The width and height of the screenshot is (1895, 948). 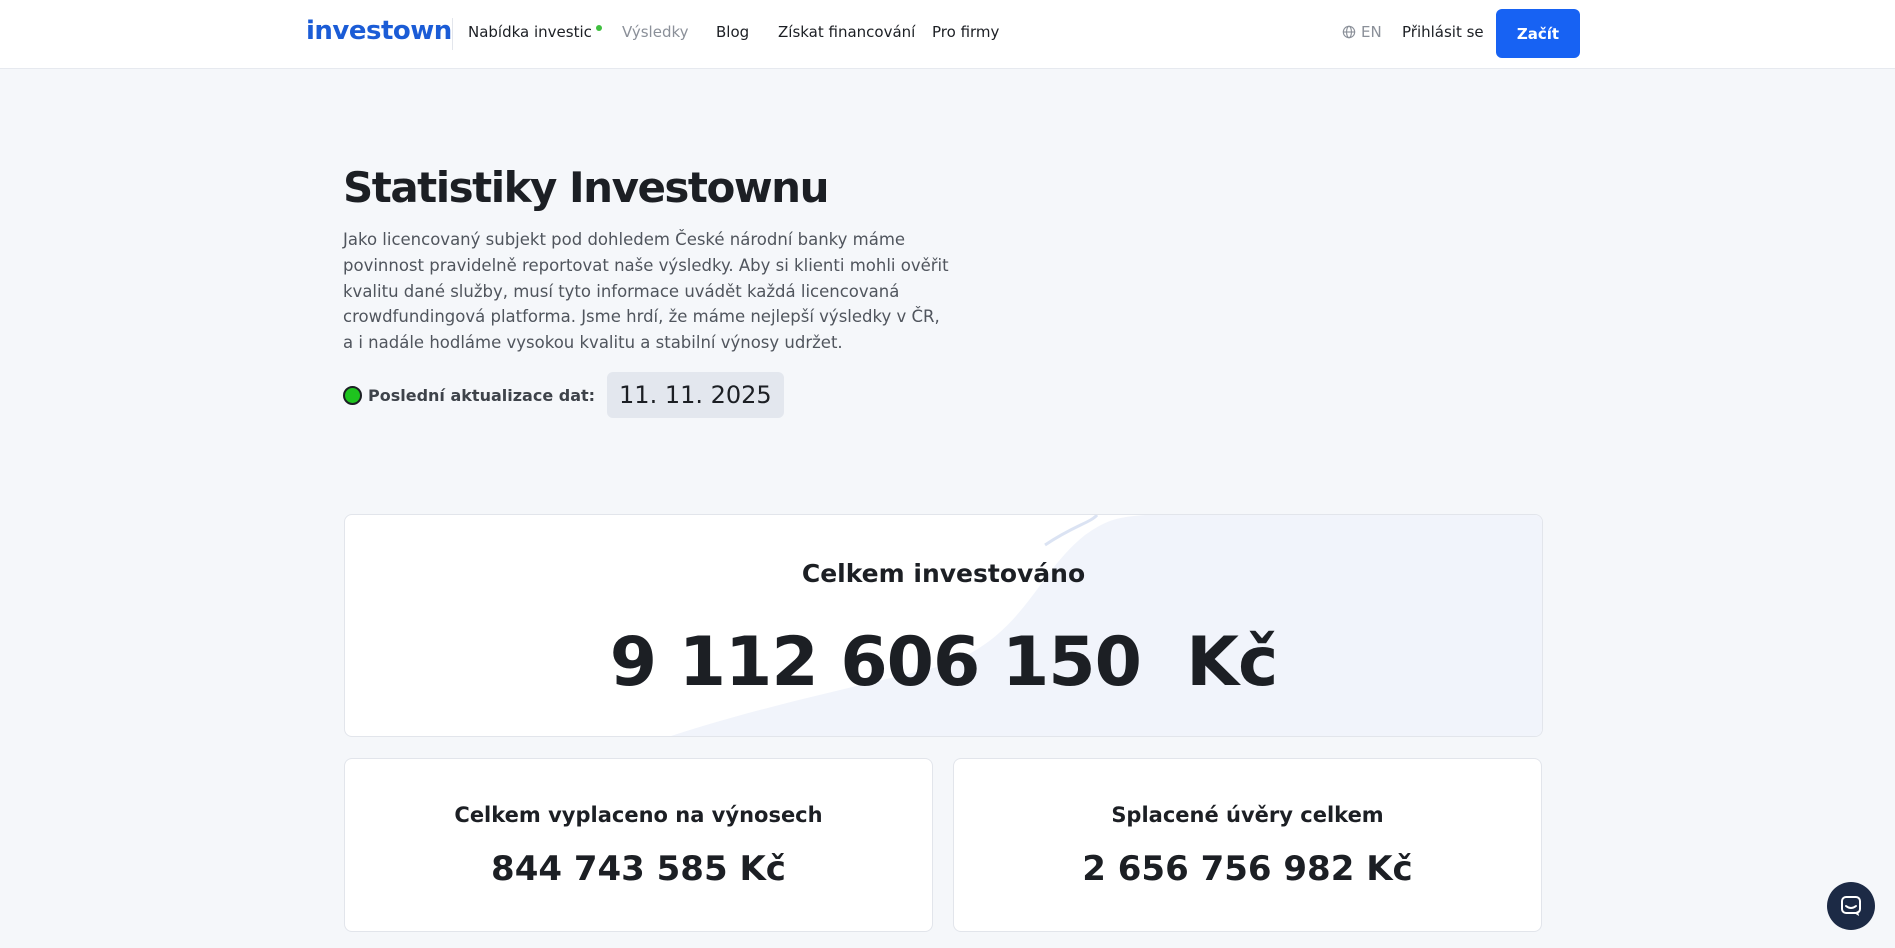 What do you see at coordinates (1247, 845) in the screenshot?
I see `repaid-loans-card: Splacené úvěry celkem 2 656 756 982 Kč` at bounding box center [1247, 845].